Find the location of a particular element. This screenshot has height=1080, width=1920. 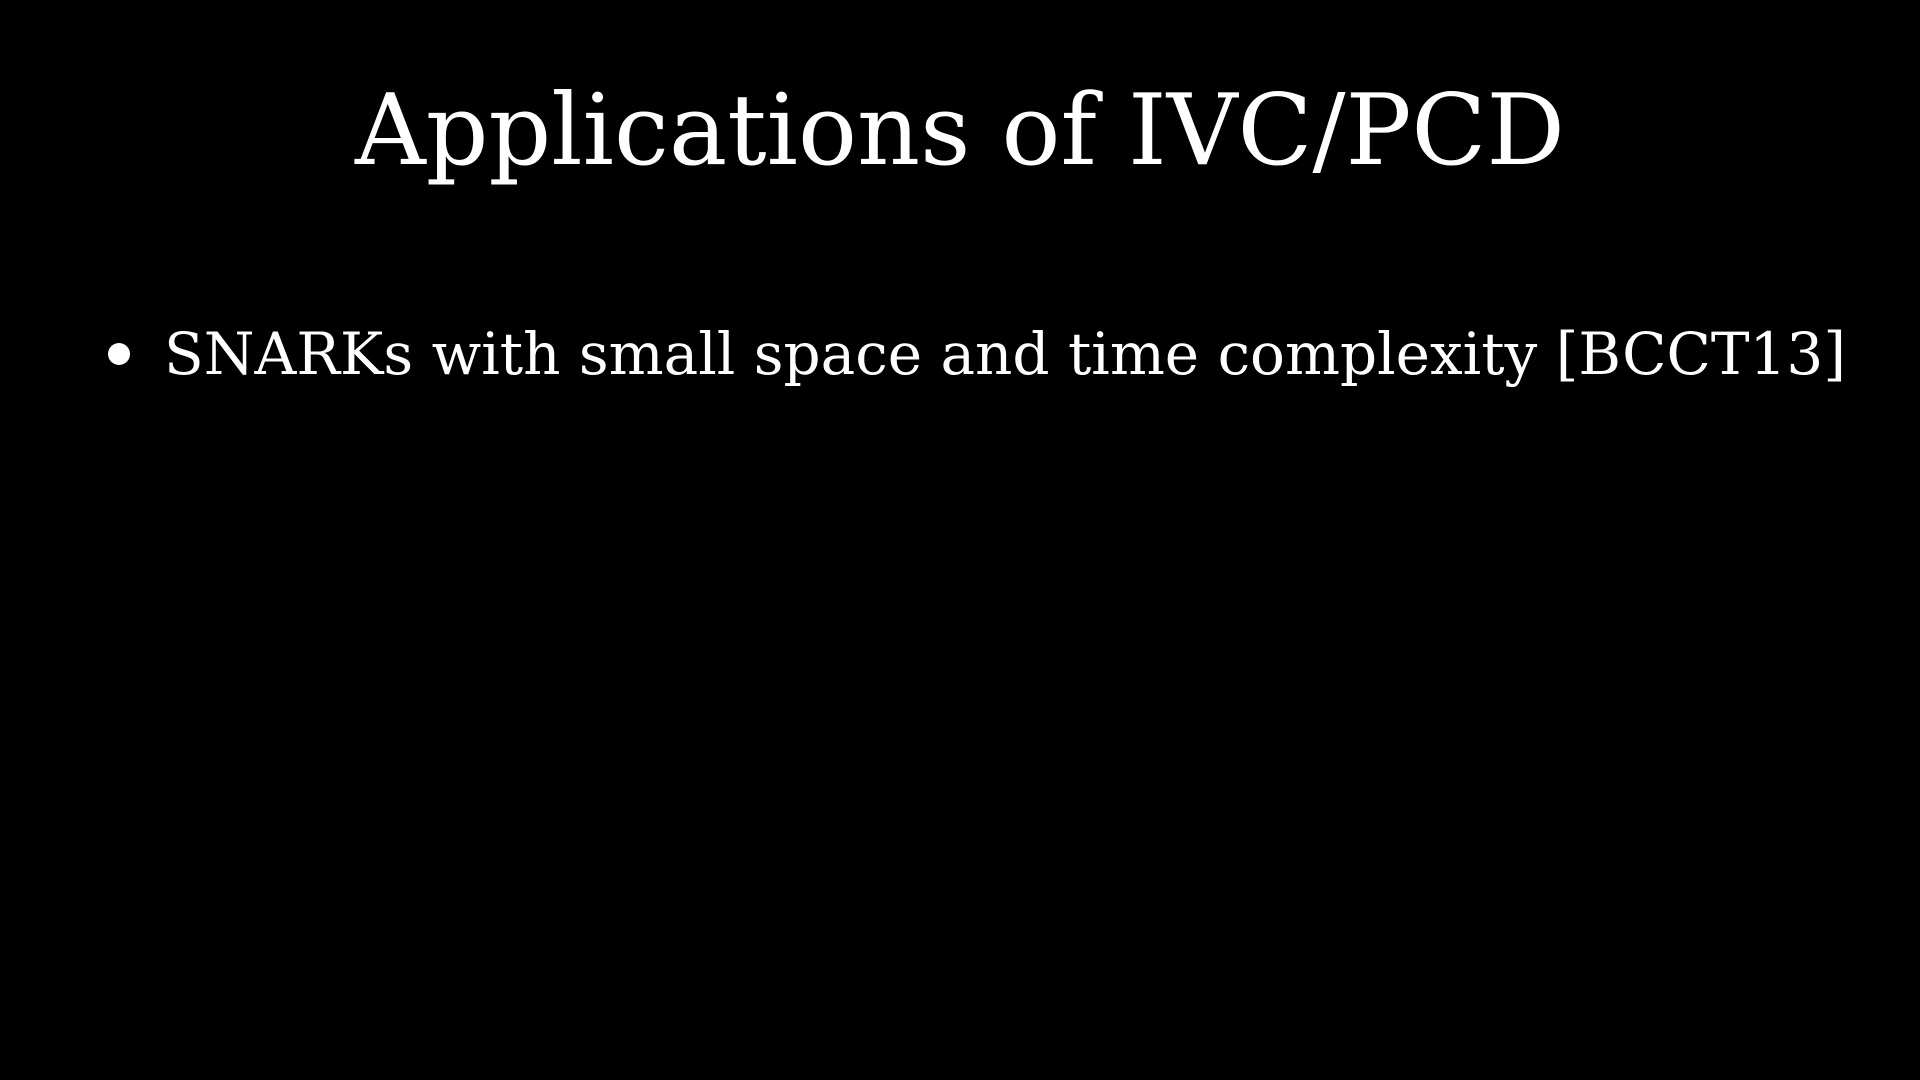

slide-title: Applications of IVC/PCD is located at coordinates (960, 131).